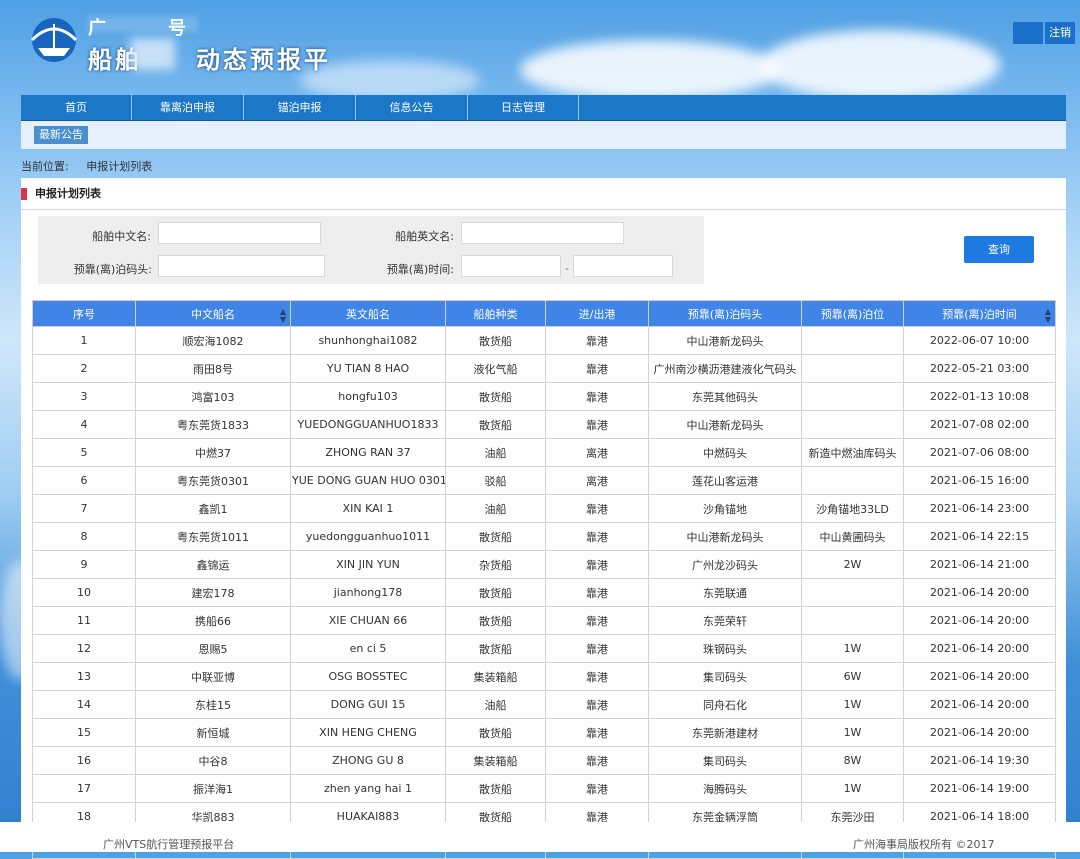 The image size is (1080, 859). I want to click on cell-en-name: jianhong178, so click(368, 592).